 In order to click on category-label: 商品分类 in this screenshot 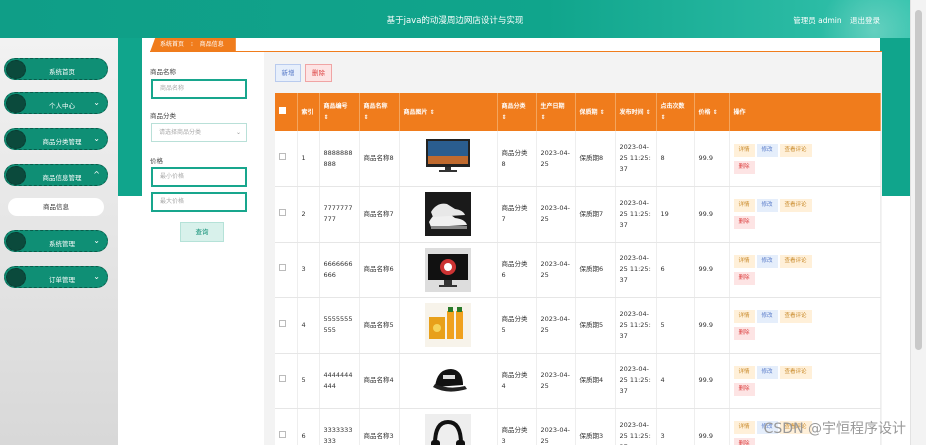, I will do `click(163, 116)`.